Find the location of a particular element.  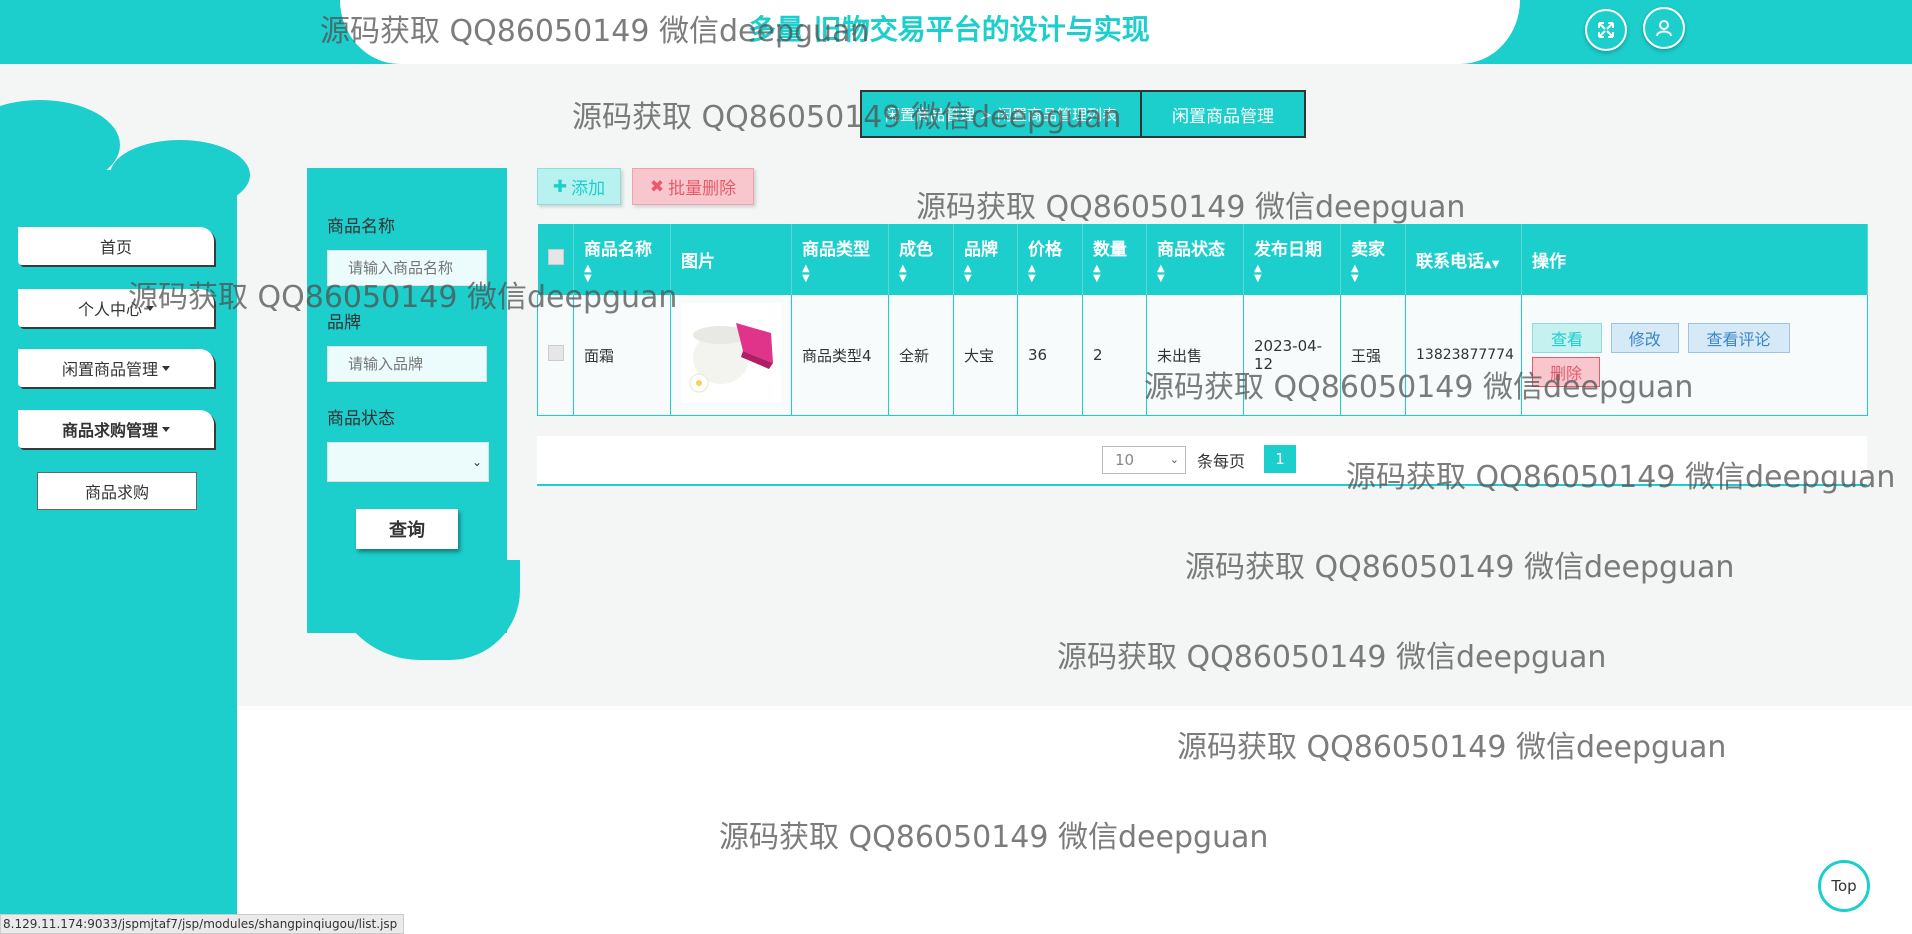

actions-cell: 查看 修改 查看评论 删除 is located at coordinates (1694, 355).